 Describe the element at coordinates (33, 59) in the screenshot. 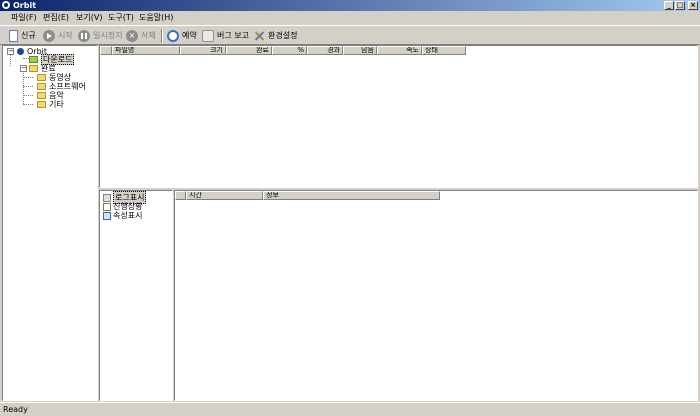

I see `download-folder-icon` at that location.